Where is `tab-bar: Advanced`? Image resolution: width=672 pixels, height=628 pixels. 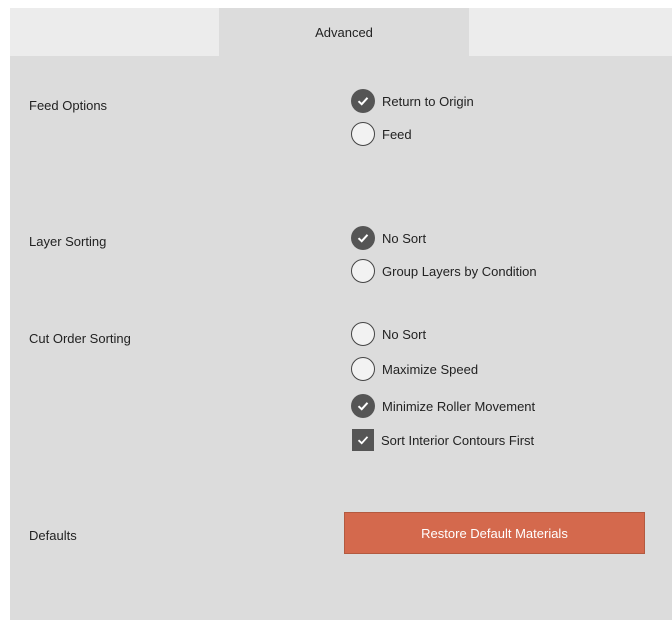
tab-bar: Advanced is located at coordinates (341, 32).